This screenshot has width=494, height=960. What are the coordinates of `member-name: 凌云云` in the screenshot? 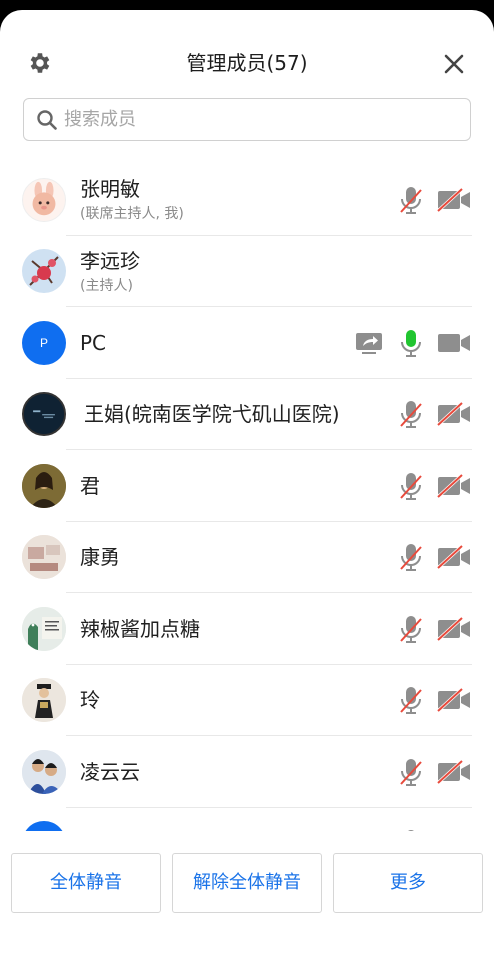 It's located at (110, 771).